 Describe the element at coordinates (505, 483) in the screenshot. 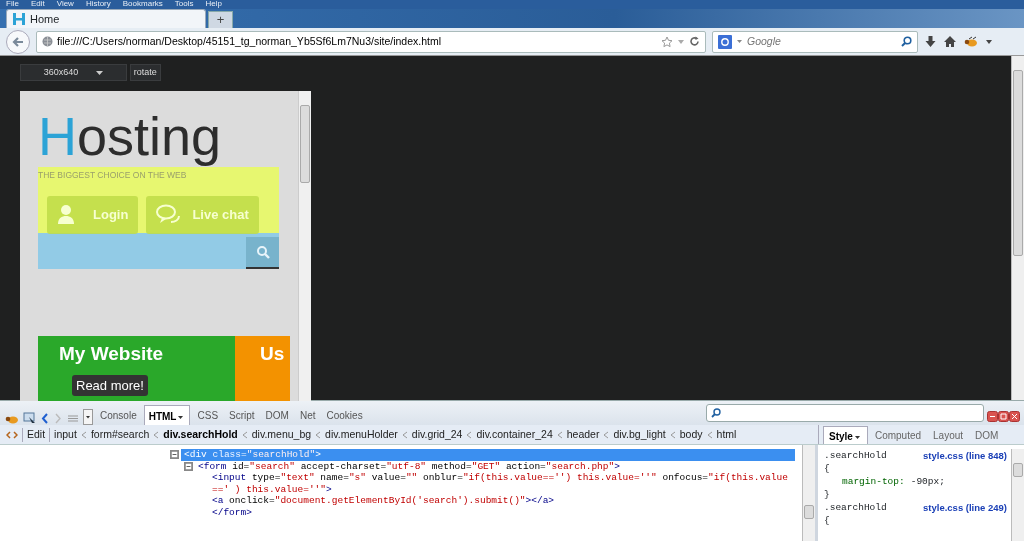

I see `code-line: <input type="text" name="s" value="" onblur="if(this.value=='') this.value=''" onfocus="if(this.value ==' ) this.value=''">` at that location.